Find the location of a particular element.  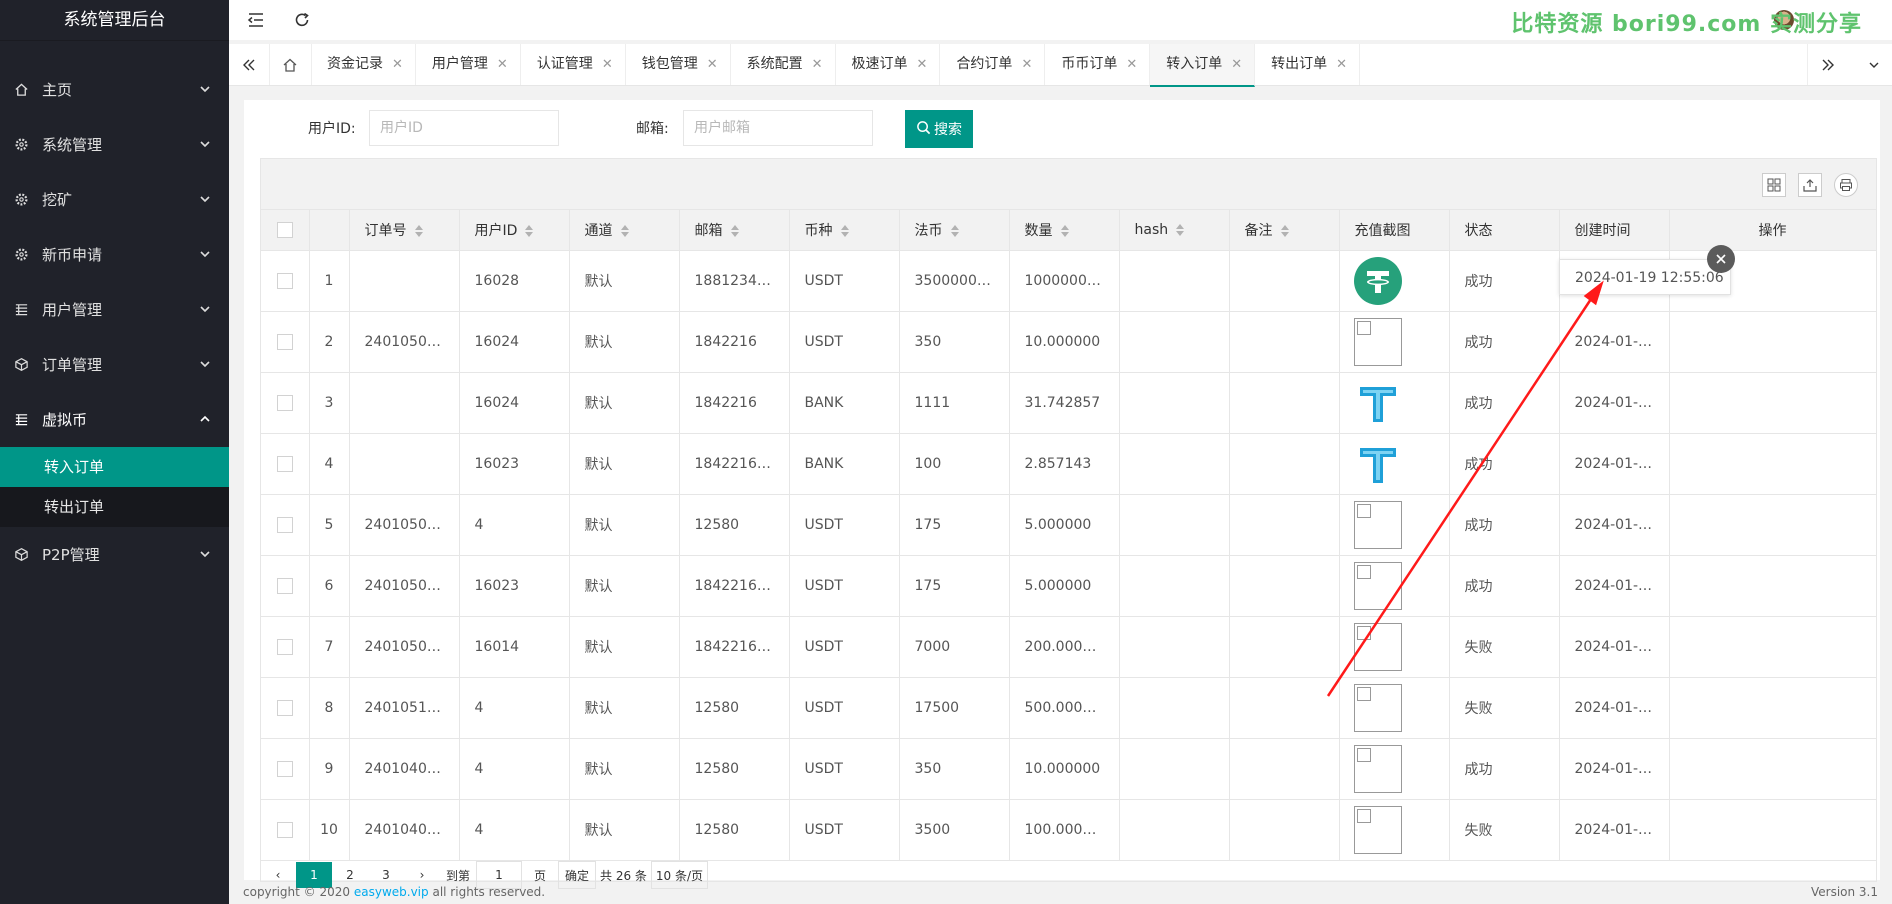

cell-fiat: 3500 is located at coordinates (954, 830).